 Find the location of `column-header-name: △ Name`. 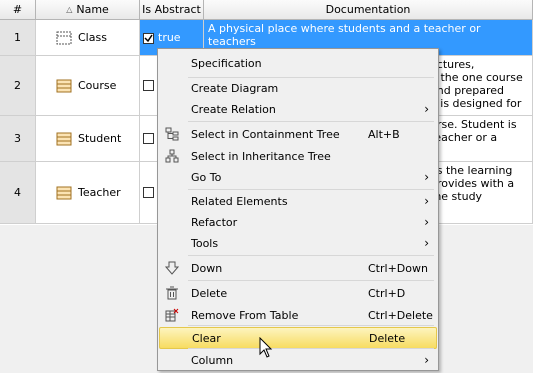

column-header-name: △ Name is located at coordinates (88, 10).